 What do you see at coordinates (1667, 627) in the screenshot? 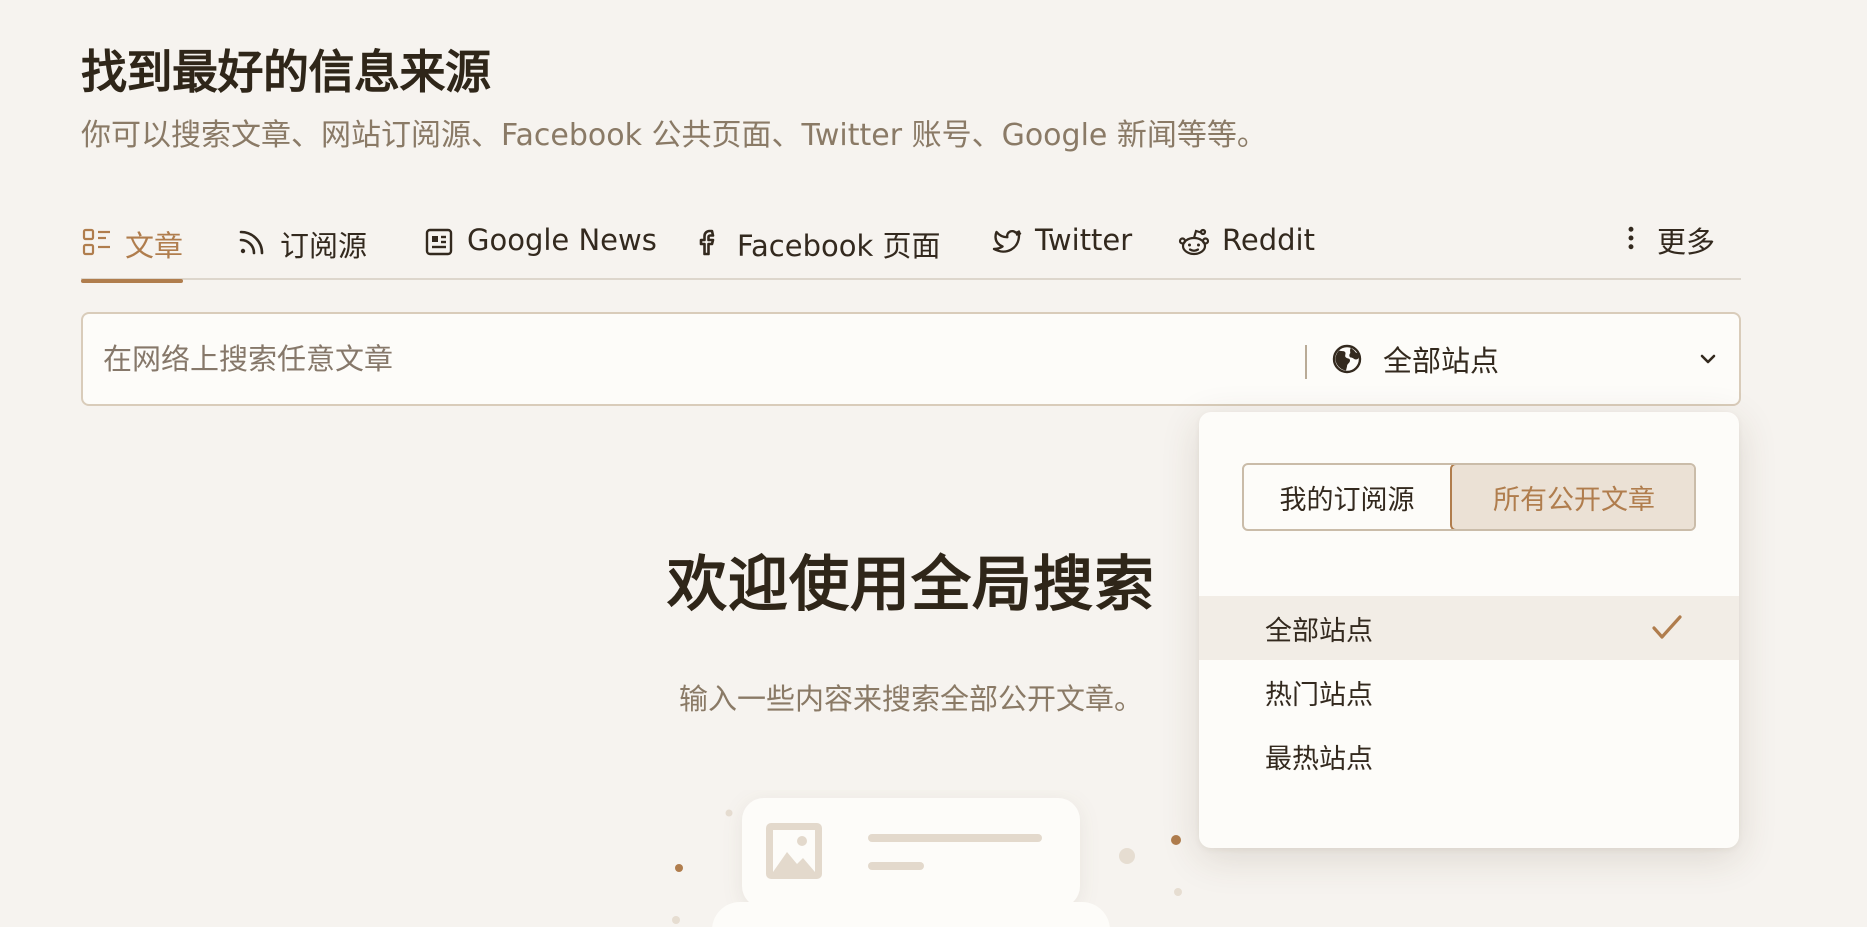
I see `checkmark-icon` at bounding box center [1667, 627].